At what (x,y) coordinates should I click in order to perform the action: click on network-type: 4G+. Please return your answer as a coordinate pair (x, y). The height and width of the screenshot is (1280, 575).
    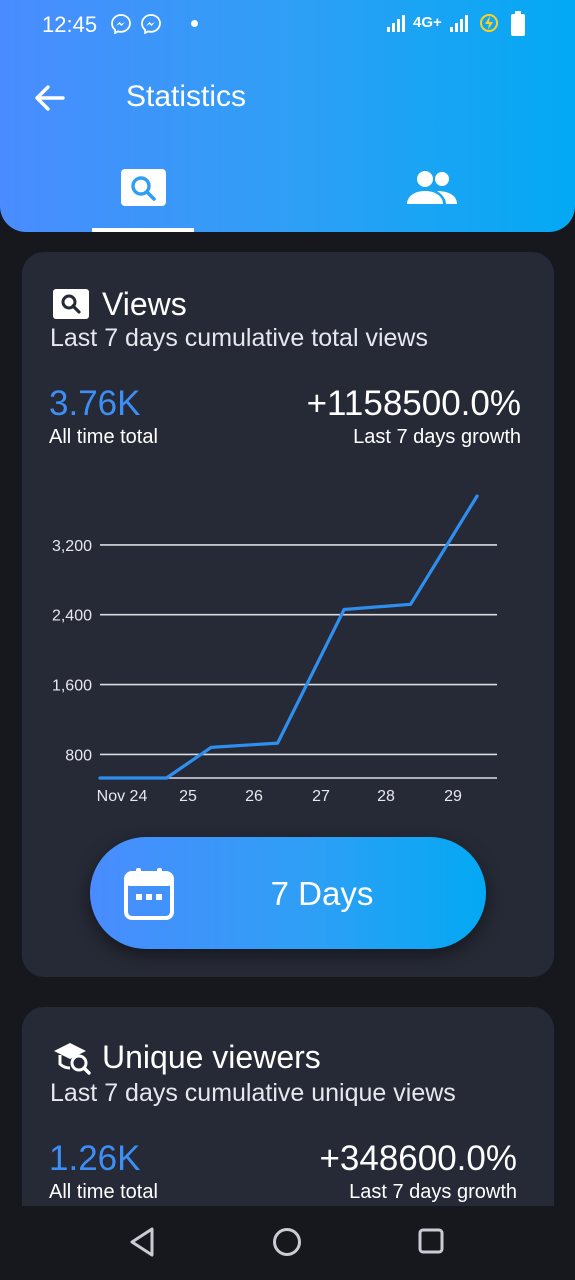
    Looking at the image, I should click on (427, 22).